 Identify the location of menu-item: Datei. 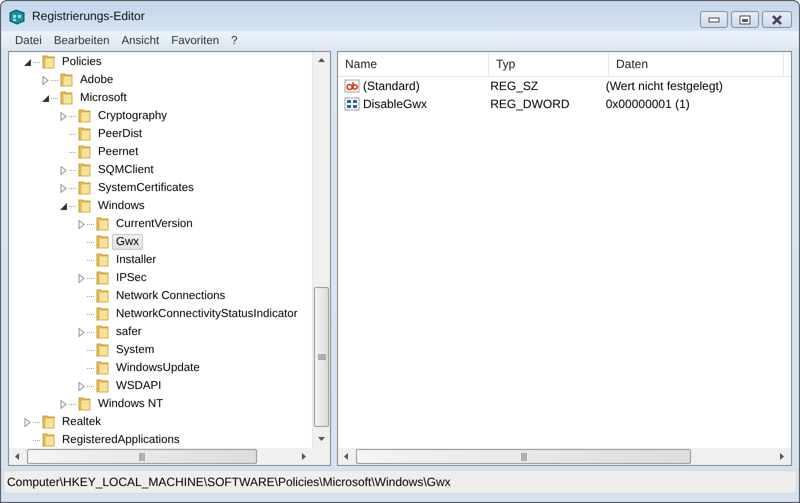
(28, 41).